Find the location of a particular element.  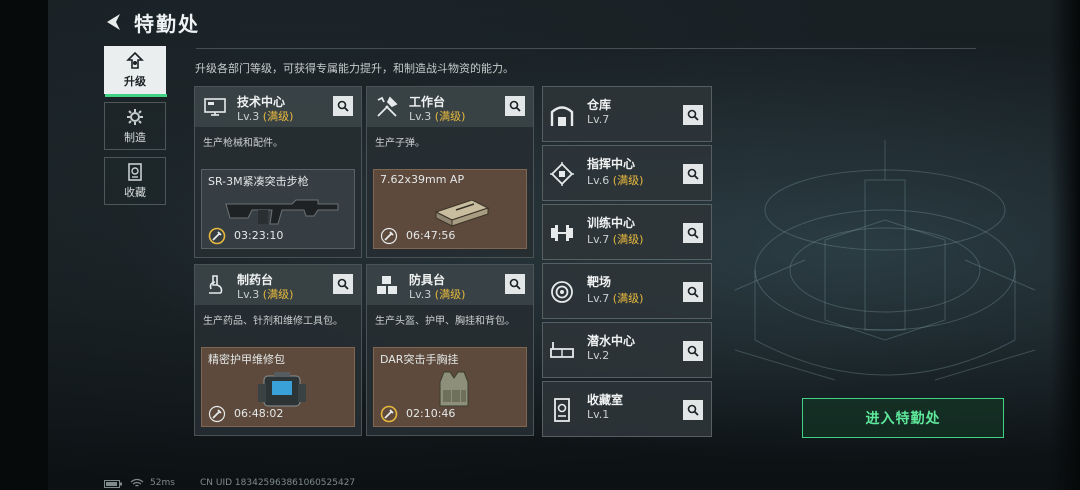

production-timer: 06:48:02 is located at coordinates (259, 413).